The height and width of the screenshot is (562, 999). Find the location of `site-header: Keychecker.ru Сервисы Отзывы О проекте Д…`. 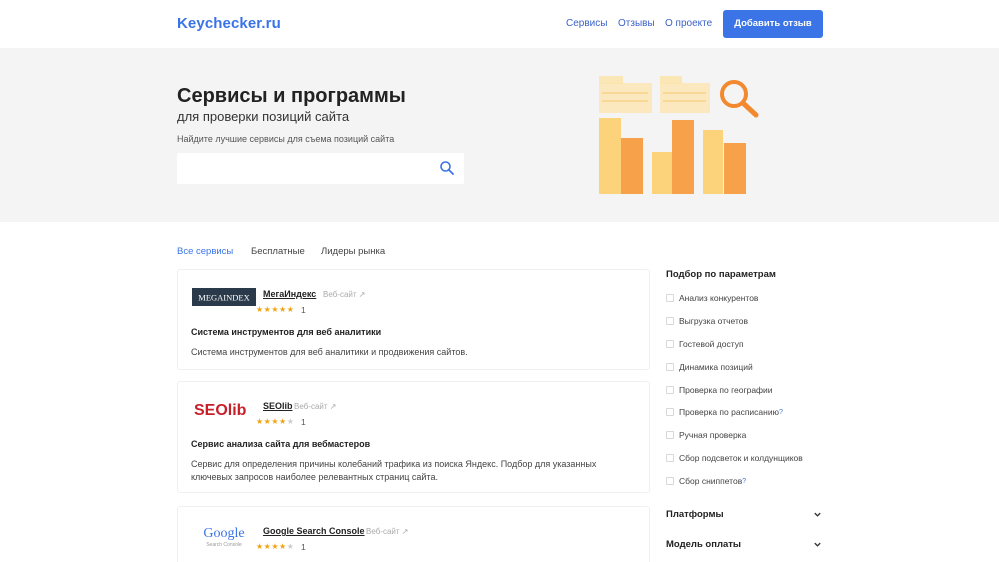

site-header: Keychecker.ru Сервисы Отзывы О проекте Д… is located at coordinates (499, 24).